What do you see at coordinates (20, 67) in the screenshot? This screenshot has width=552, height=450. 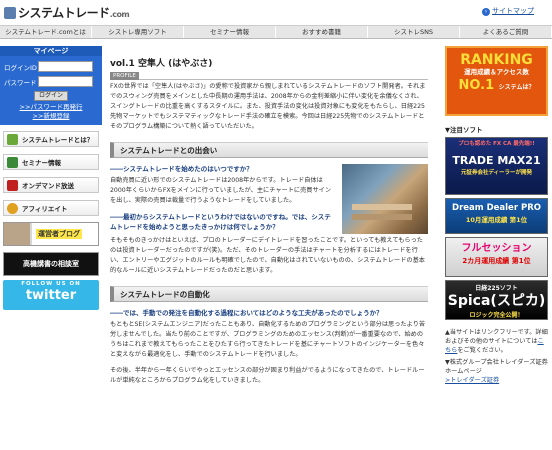 I see `login-id-label: ログインID` at bounding box center [20, 67].